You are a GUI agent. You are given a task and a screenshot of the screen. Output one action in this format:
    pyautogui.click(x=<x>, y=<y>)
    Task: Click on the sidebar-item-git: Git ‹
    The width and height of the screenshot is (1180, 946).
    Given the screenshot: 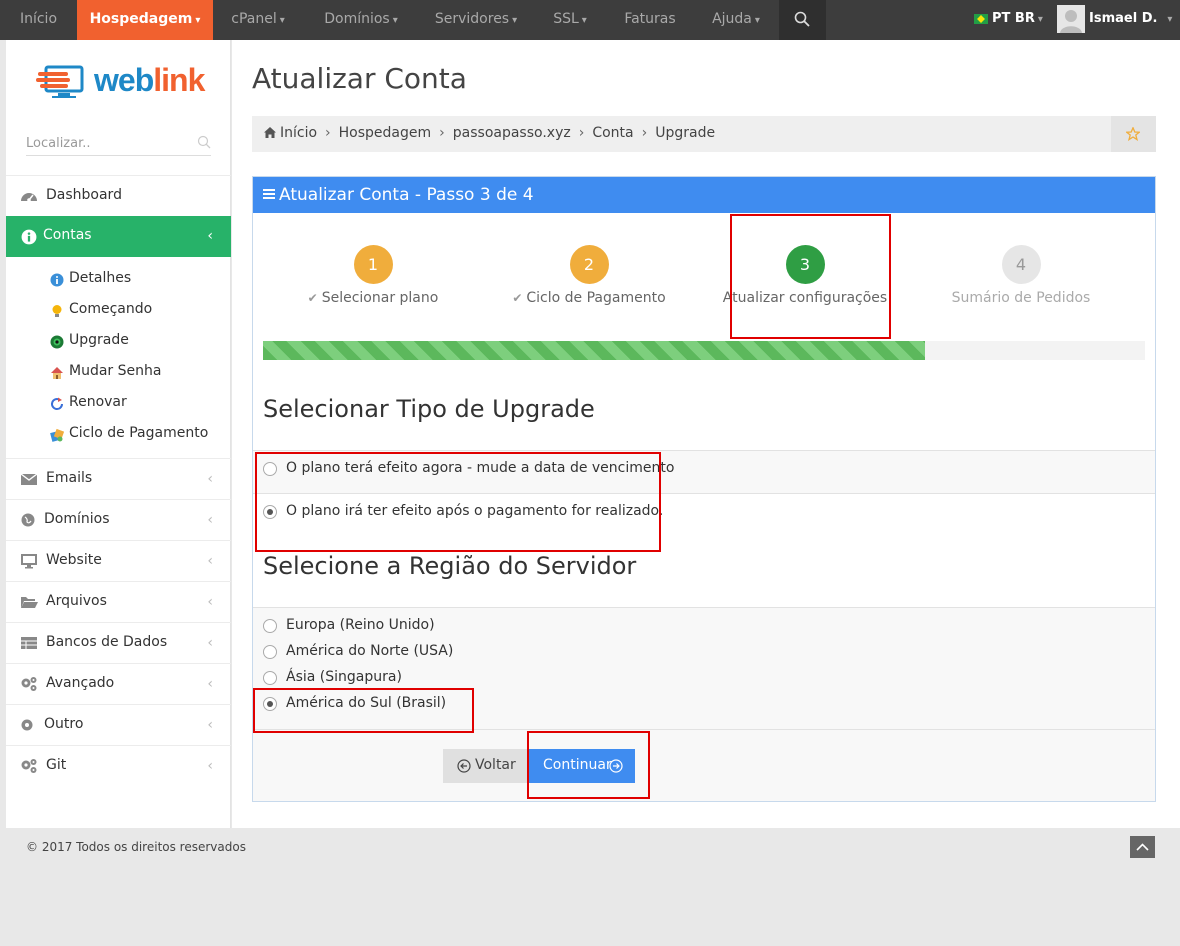 What is the action you would take?
    pyautogui.click(x=118, y=765)
    